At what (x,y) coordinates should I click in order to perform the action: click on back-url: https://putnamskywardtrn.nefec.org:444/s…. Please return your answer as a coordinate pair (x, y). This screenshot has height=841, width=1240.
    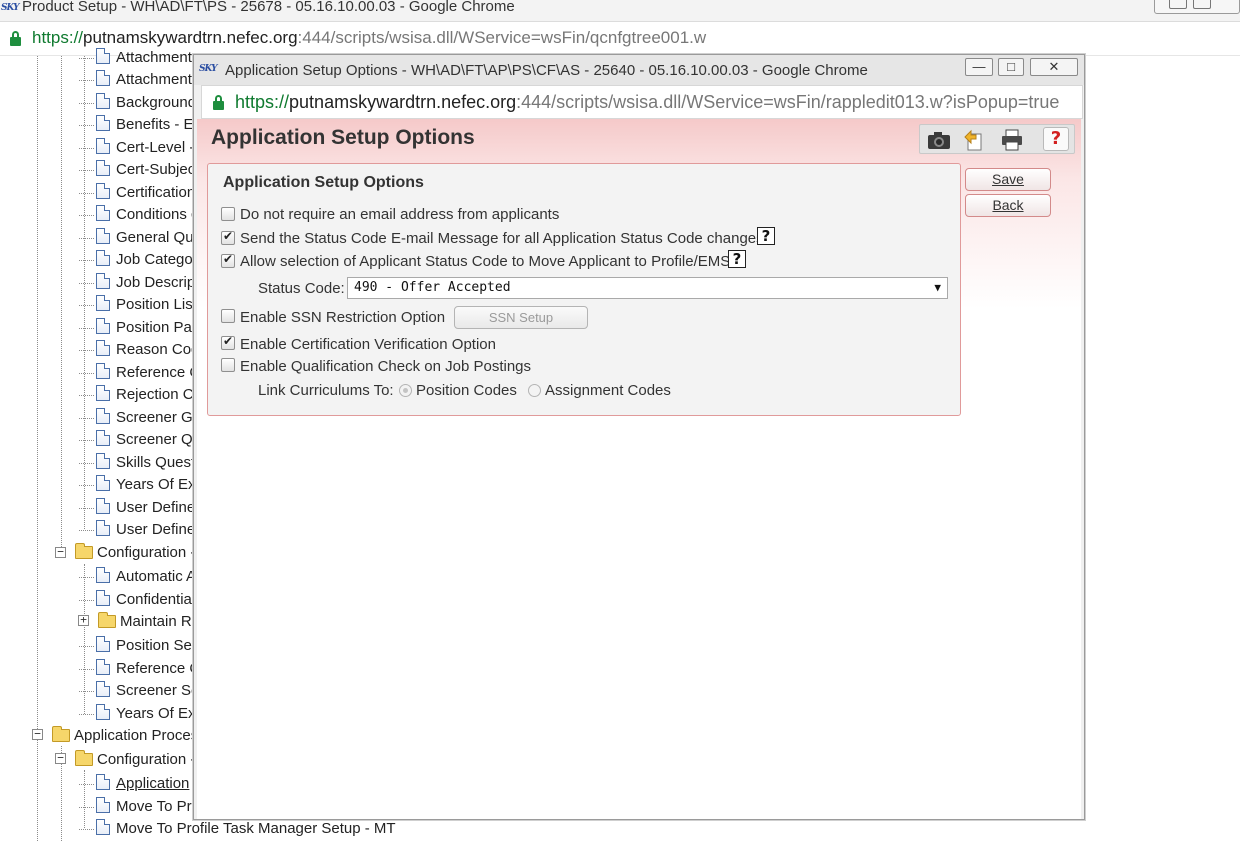
    Looking at the image, I should click on (369, 38).